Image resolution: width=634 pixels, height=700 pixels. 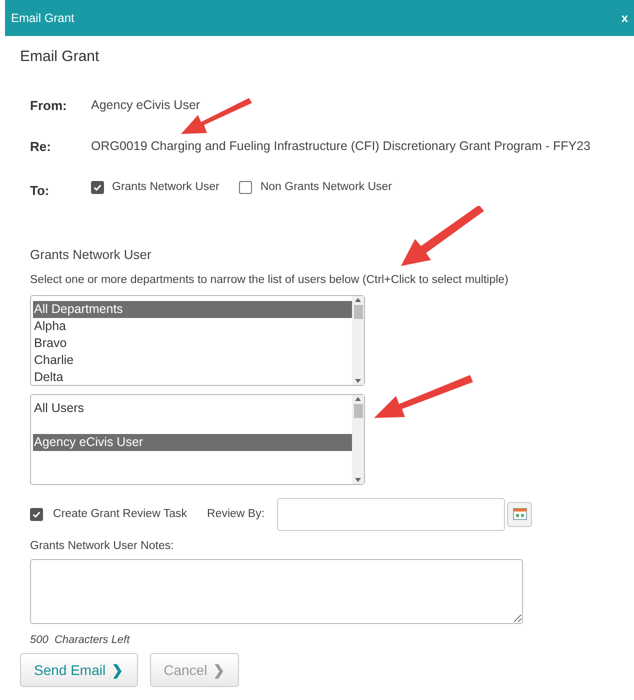 What do you see at coordinates (79, 670) in the screenshot?
I see `send-button: Send Email ❯` at bounding box center [79, 670].